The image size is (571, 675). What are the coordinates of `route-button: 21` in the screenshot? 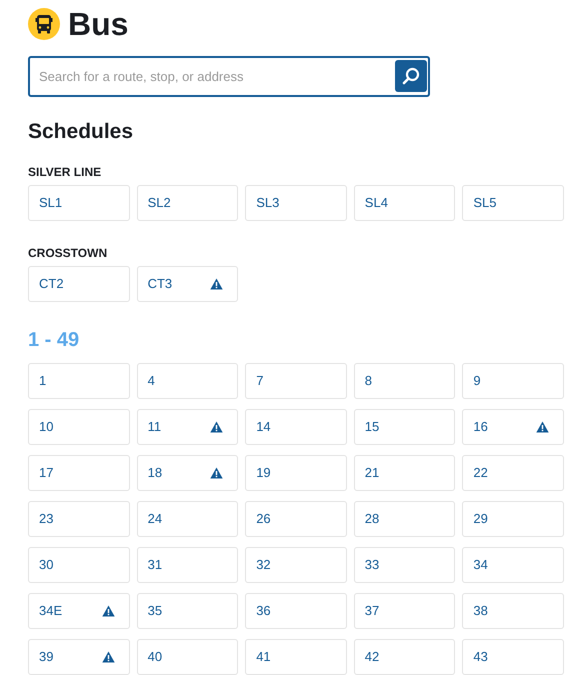 It's located at (405, 473).